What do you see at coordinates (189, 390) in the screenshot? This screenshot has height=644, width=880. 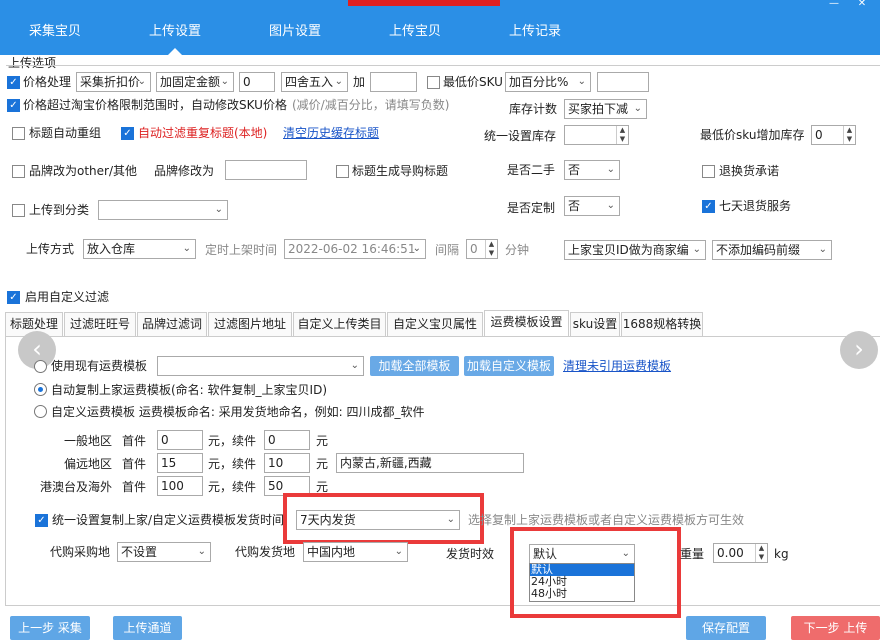 I see `auto-copy-label: 自动复制上家运费模板(命名: 软件复制_上家宝贝ID)` at bounding box center [189, 390].